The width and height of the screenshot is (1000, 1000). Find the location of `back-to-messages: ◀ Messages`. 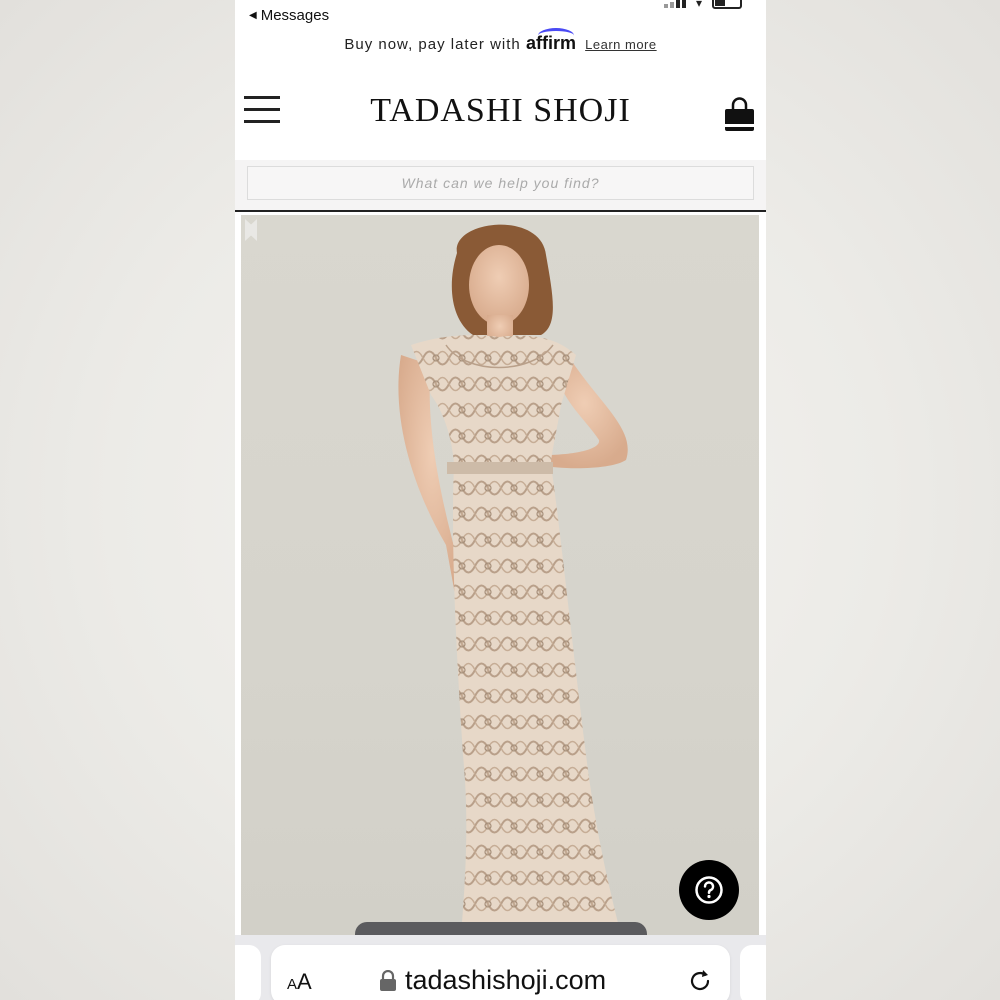

back-to-messages: ◀ Messages is located at coordinates (289, 15).